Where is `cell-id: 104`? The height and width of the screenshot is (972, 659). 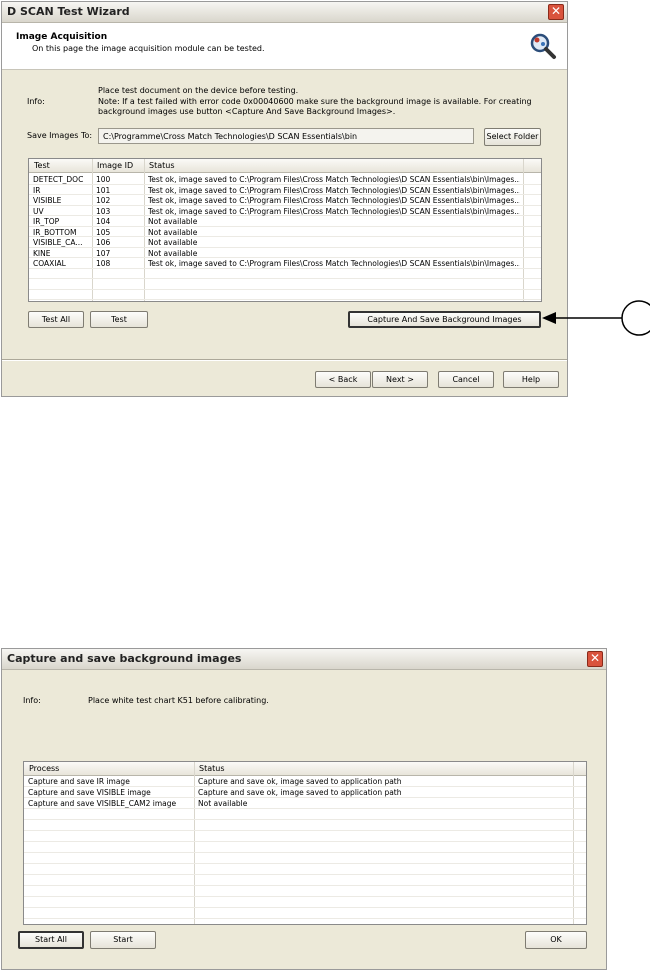
cell-id: 104 is located at coordinates (103, 221).